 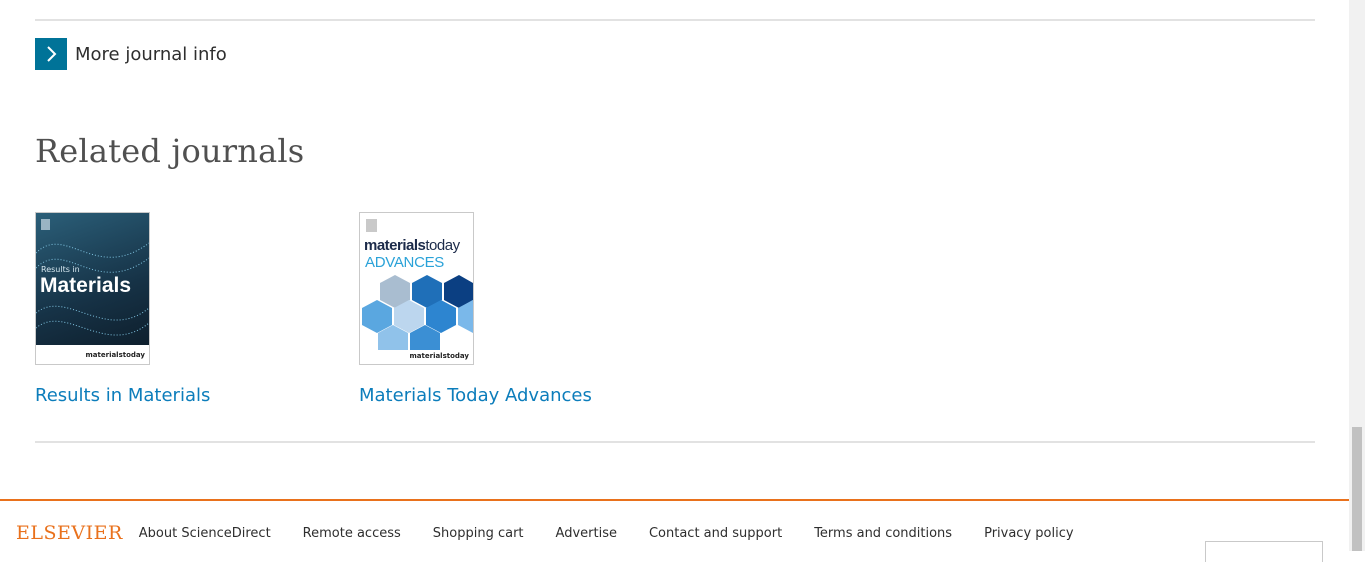 What do you see at coordinates (675, 442) in the screenshot?
I see `bottom-divider` at bounding box center [675, 442].